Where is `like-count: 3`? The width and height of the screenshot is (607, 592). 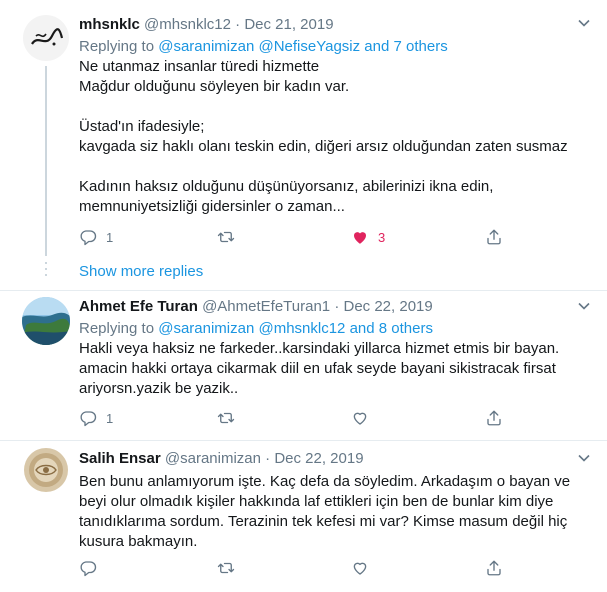 like-count: 3 is located at coordinates (382, 237).